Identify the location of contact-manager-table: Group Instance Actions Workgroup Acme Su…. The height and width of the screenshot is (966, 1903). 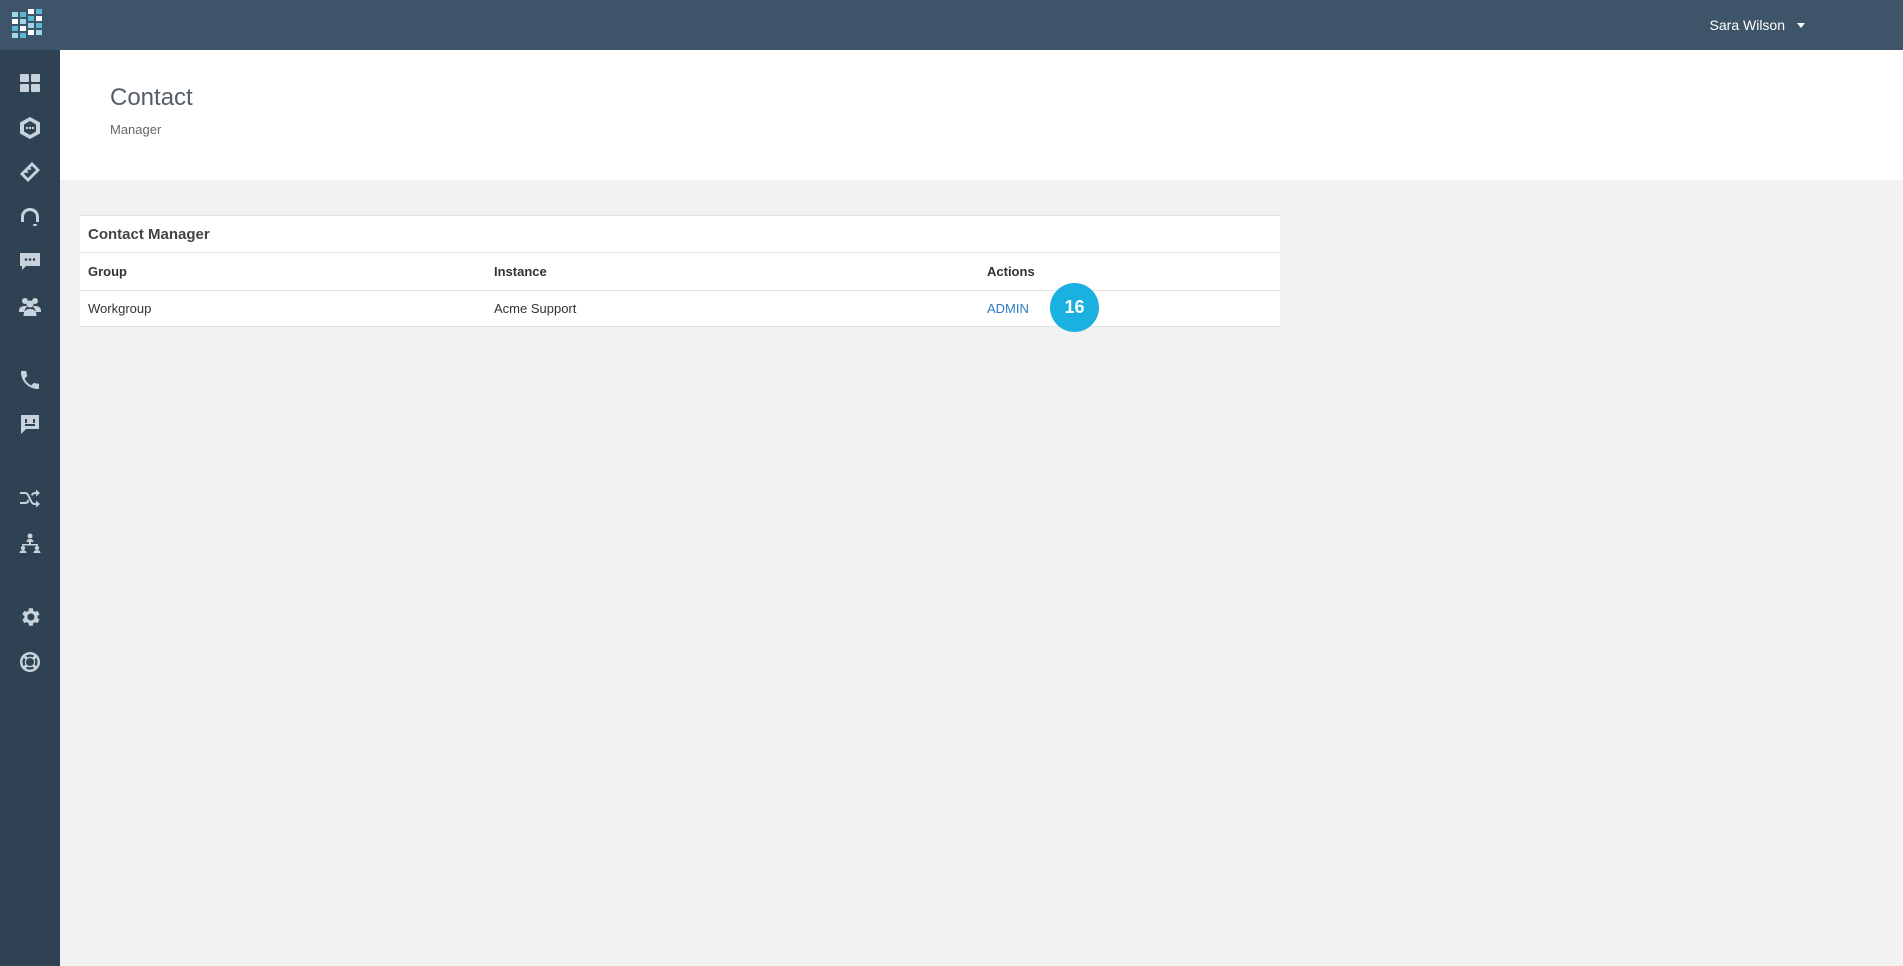
(680, 290).